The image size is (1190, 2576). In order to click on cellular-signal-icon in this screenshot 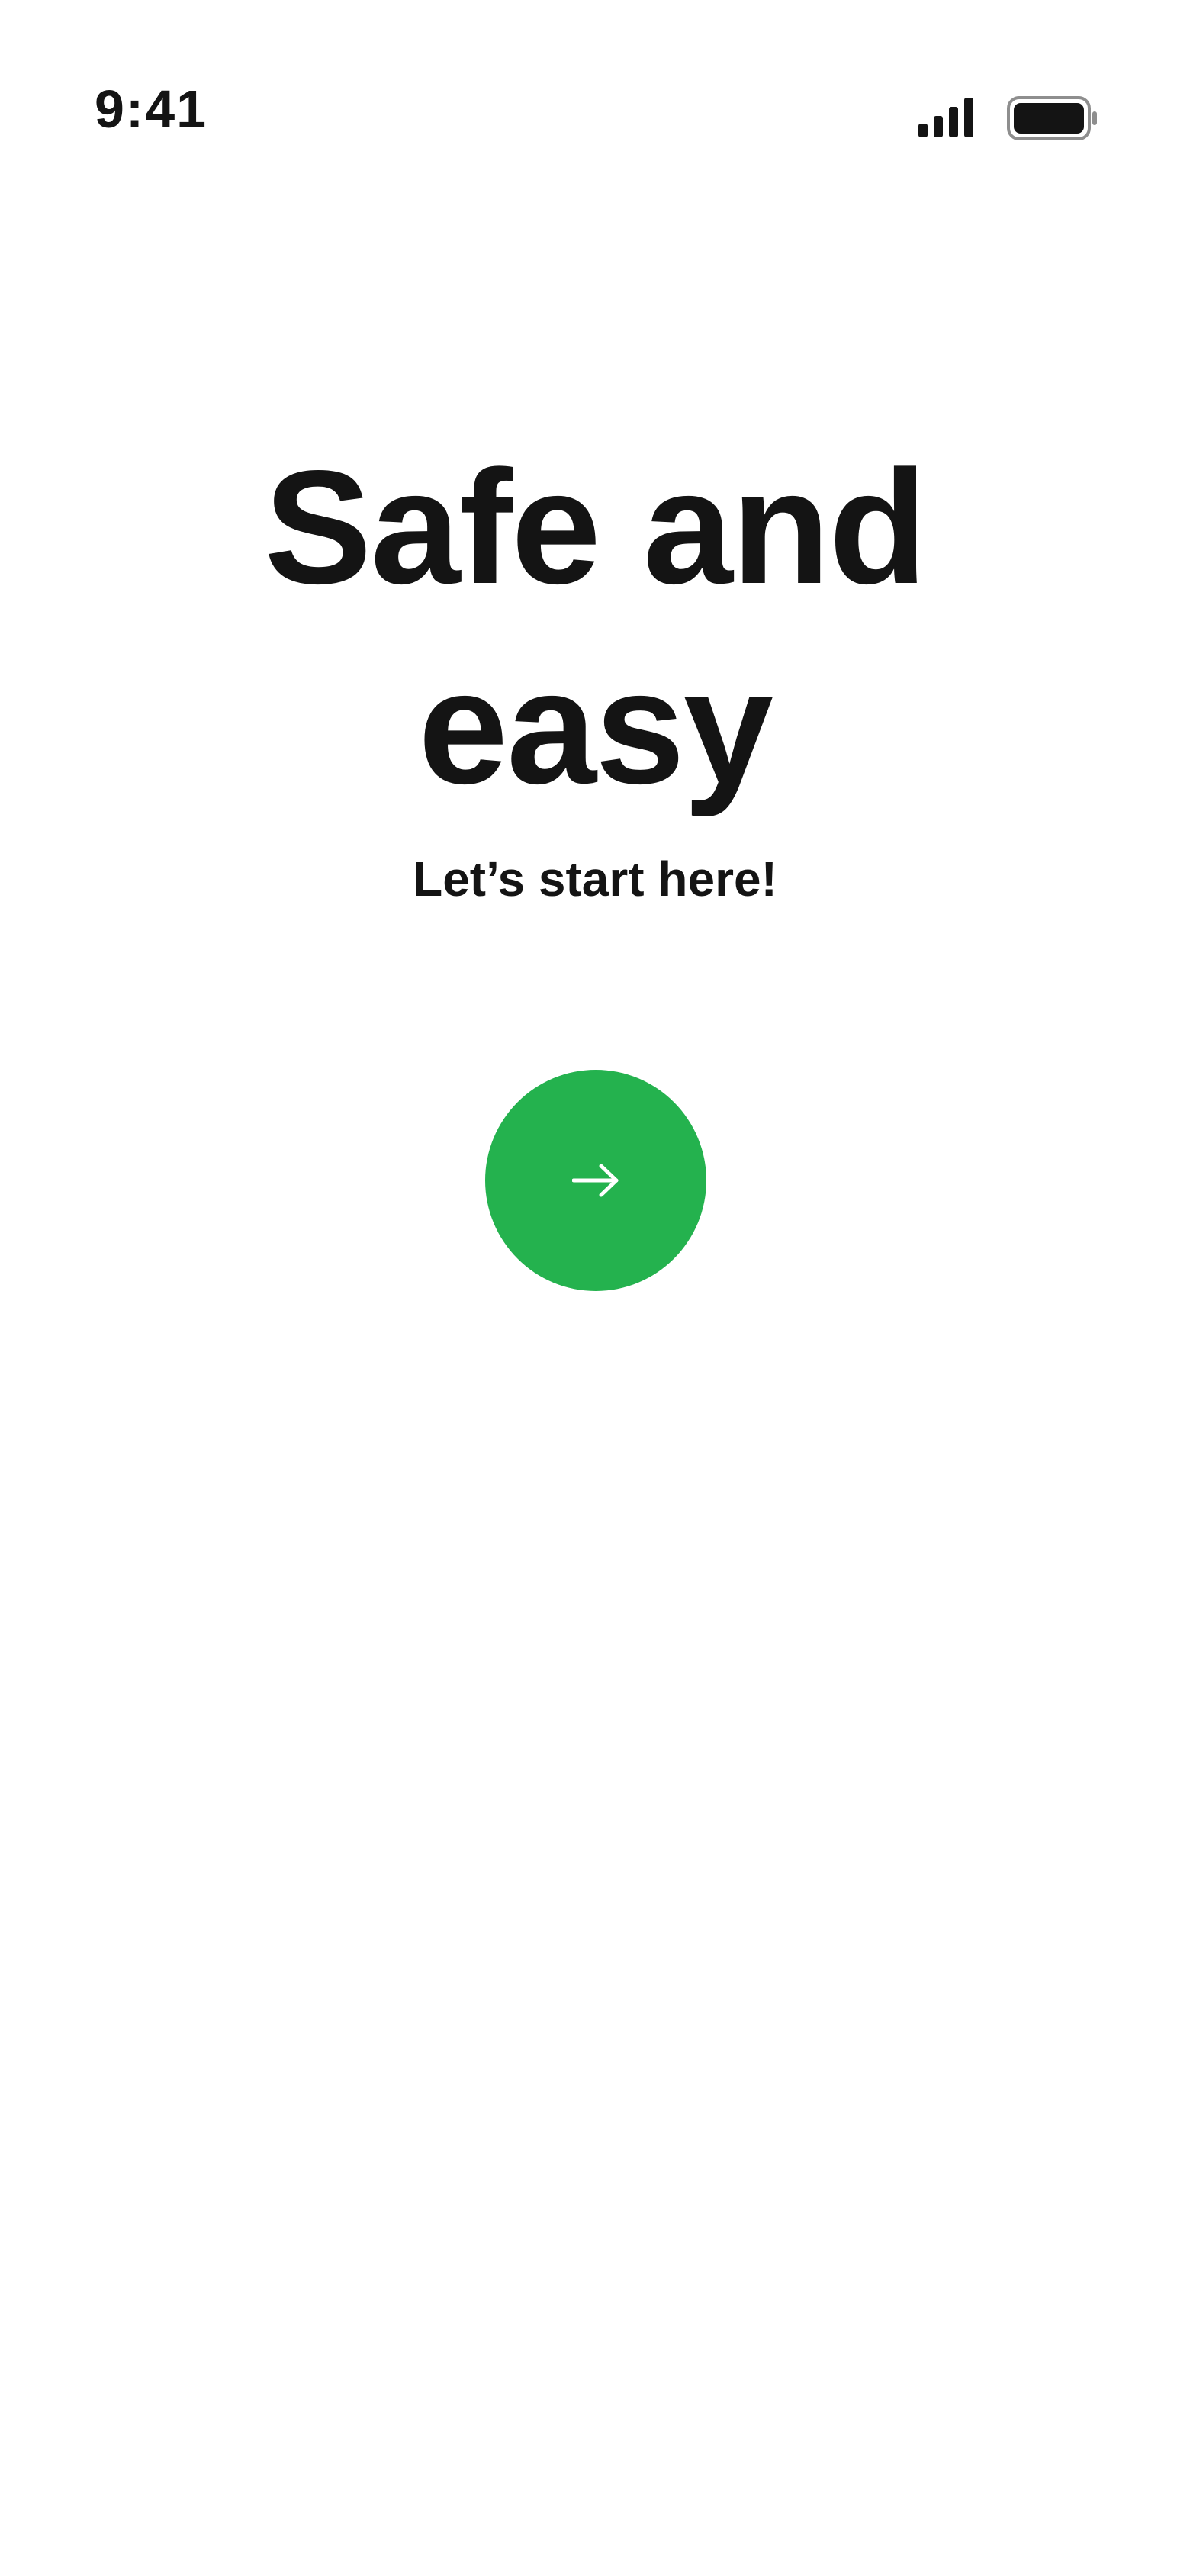, I will do `click(945, 117)`.